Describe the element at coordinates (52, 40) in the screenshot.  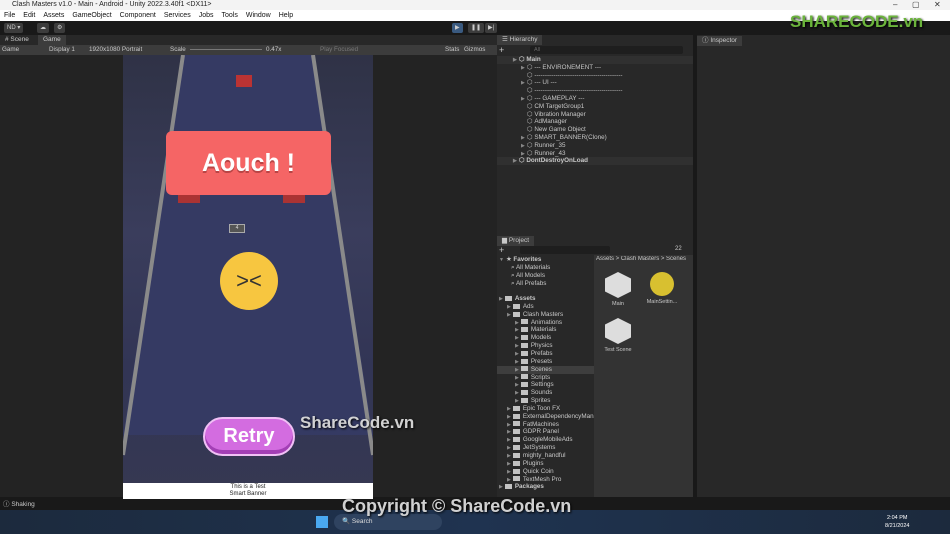
I see `tab-game: Game` at that location.